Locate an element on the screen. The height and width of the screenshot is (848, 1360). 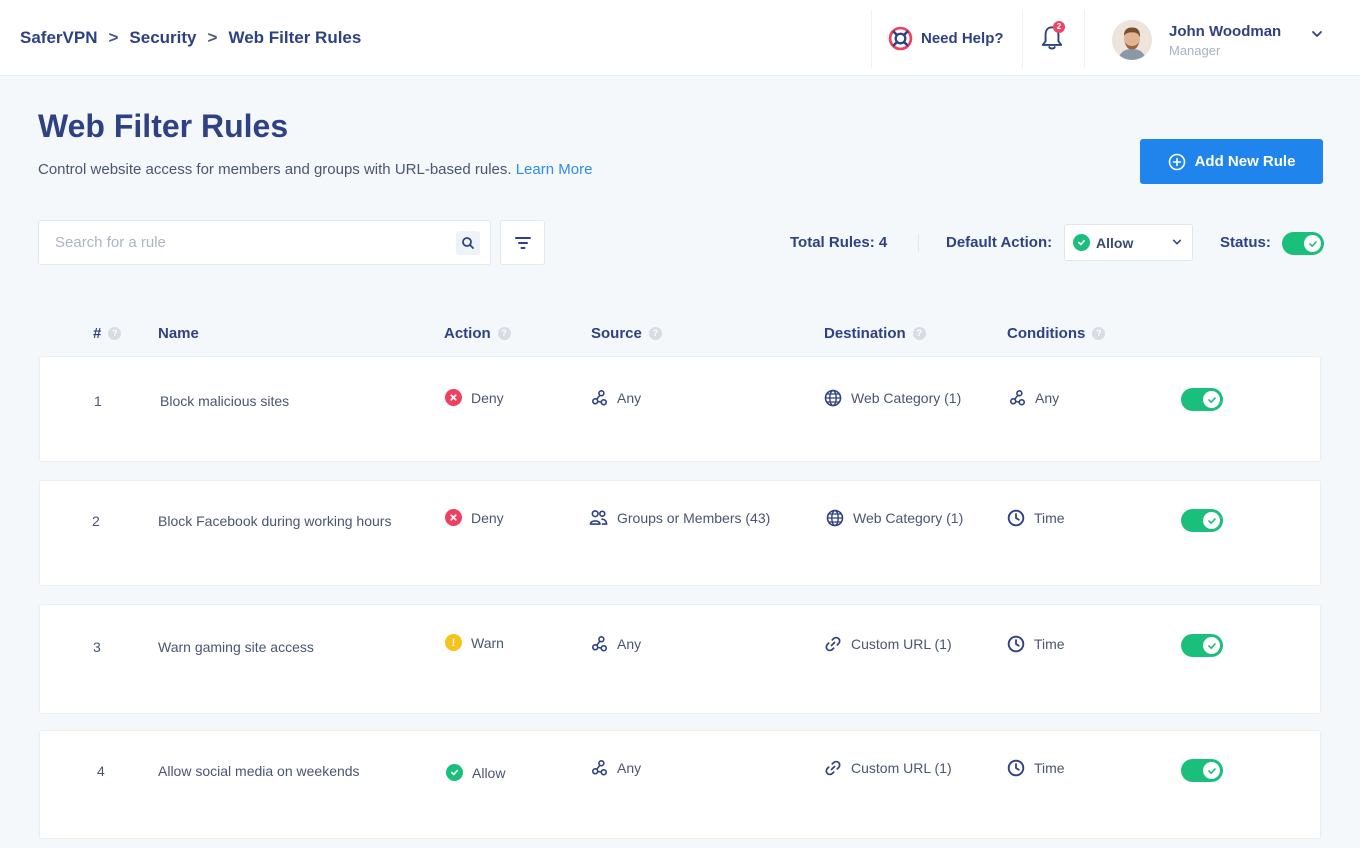
breadcrumb-item-safervpn: SaferVPN is located at coordinates (58, 38).